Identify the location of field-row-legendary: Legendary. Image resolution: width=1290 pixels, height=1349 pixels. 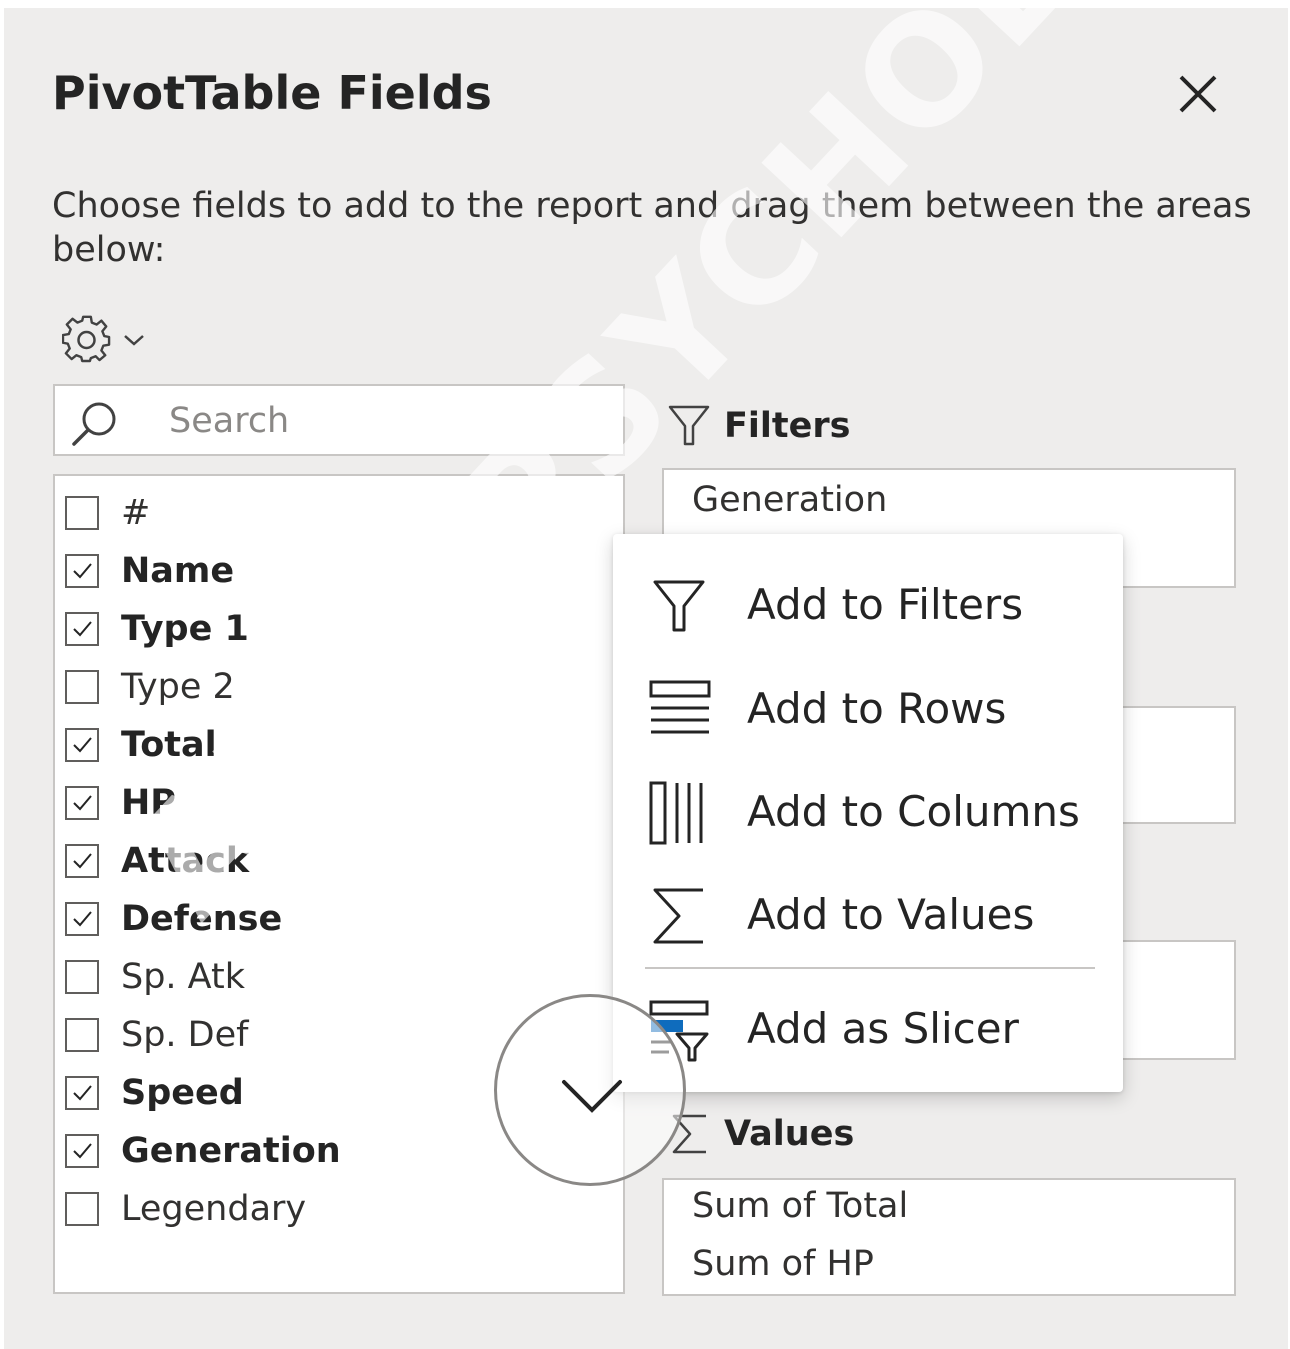
(339, 1209).